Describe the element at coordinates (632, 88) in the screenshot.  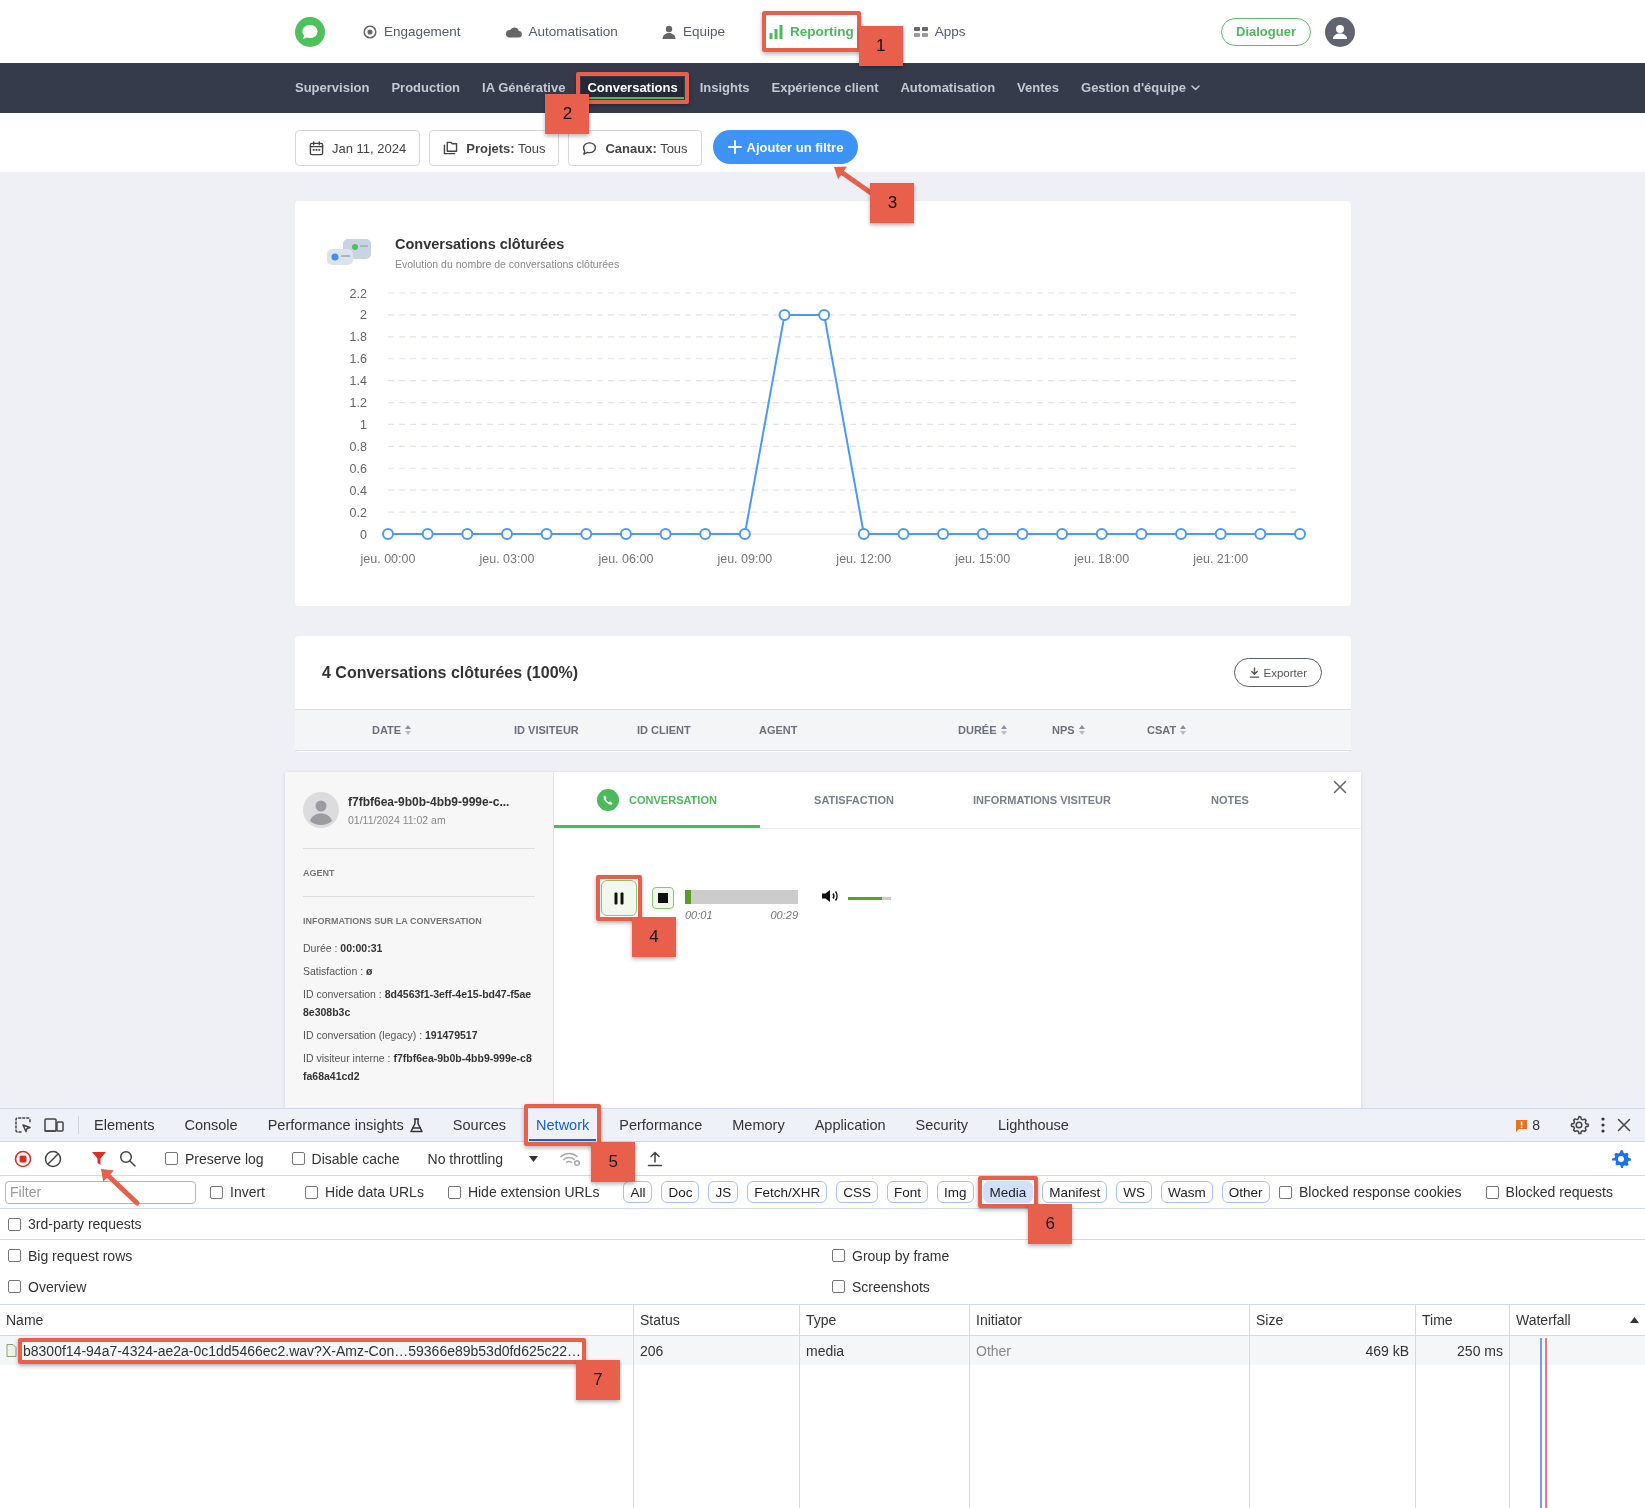
I see `nav-tab: Conversations` at that location.